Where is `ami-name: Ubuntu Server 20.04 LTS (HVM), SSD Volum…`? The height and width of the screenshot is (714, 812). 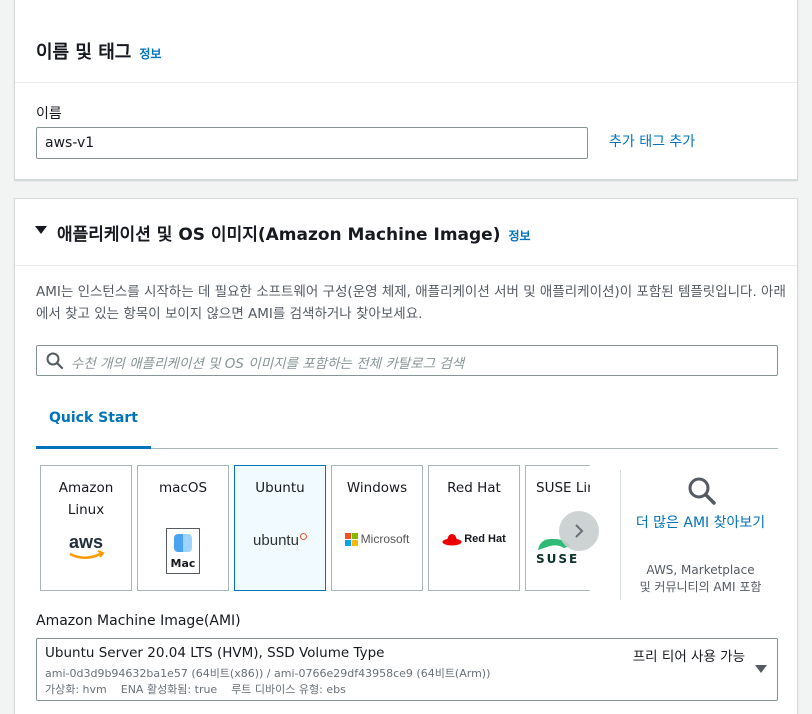 ami-name: Ubuntu Server 20.04 LTS (HVM), SSD Volum… is located at coordinates (215, 653).